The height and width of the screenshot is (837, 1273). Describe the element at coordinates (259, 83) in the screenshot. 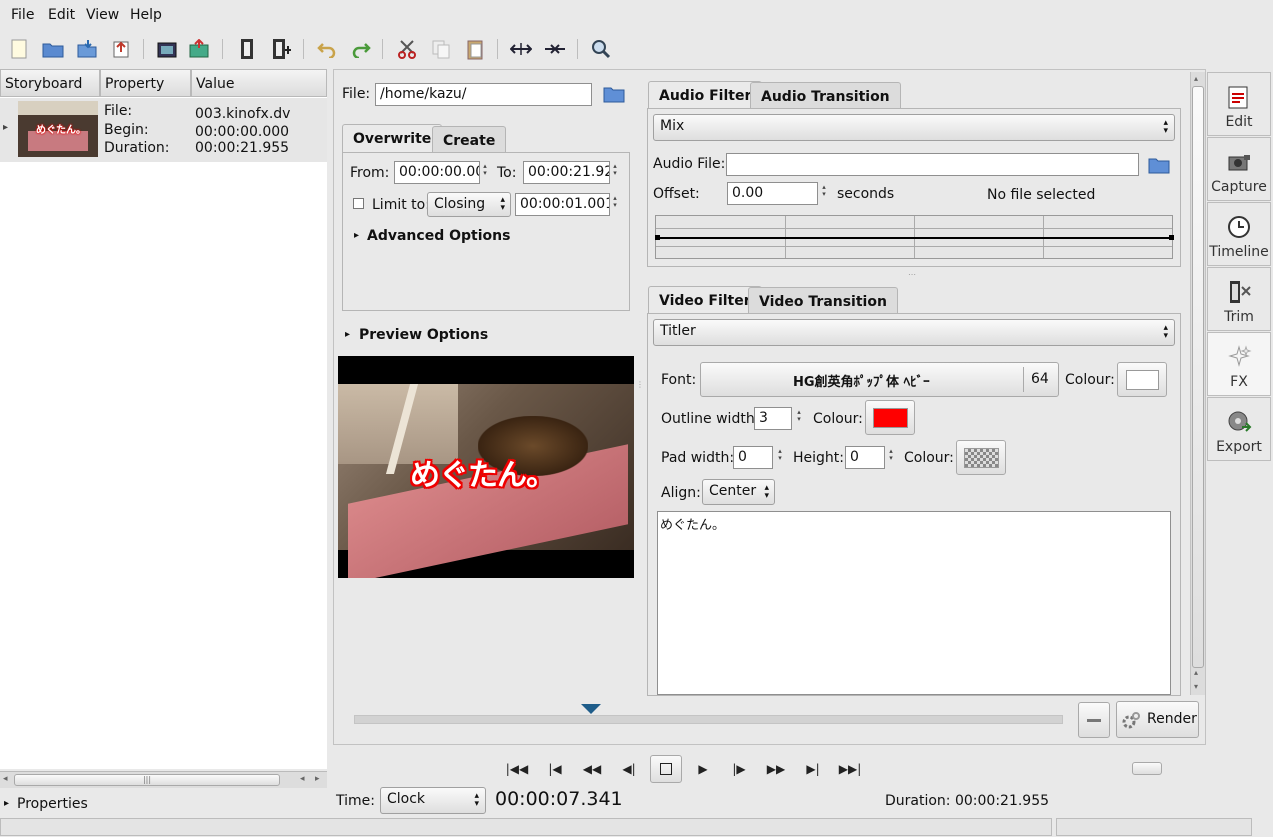

I see `value-column-header: Value` at that location.